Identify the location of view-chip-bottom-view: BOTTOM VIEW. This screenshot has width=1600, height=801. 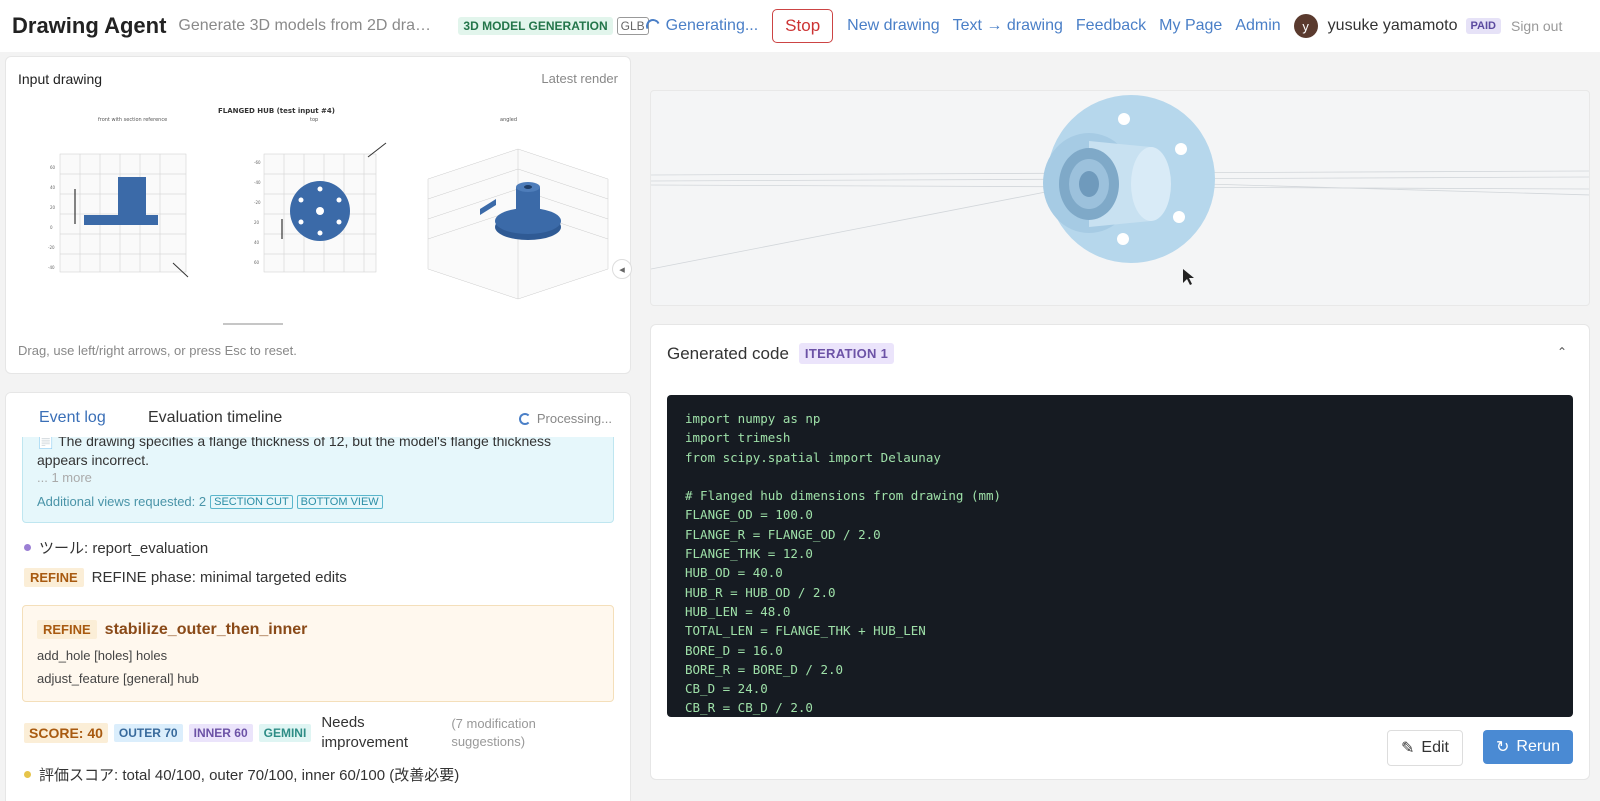
(339, 501).